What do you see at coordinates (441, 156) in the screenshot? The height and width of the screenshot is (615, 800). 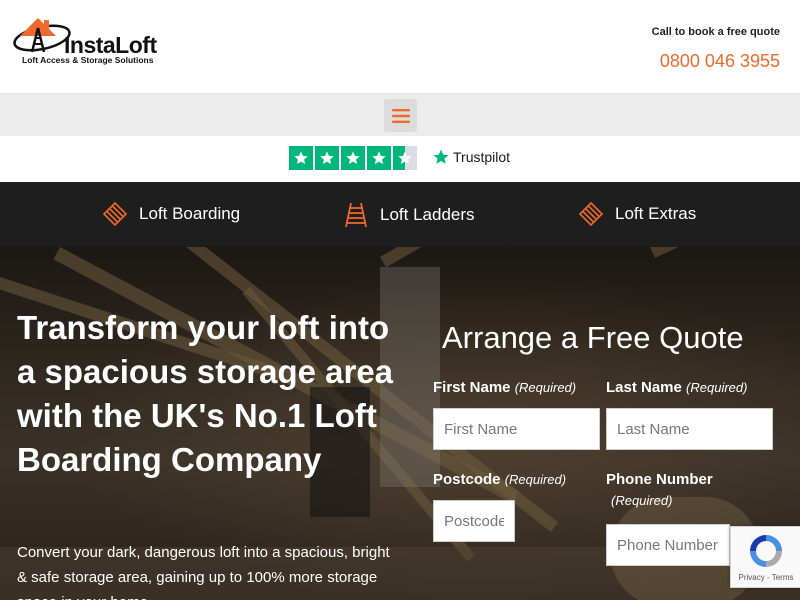 I see `trustpilot-star-icon` at bounding box center [441, 156].